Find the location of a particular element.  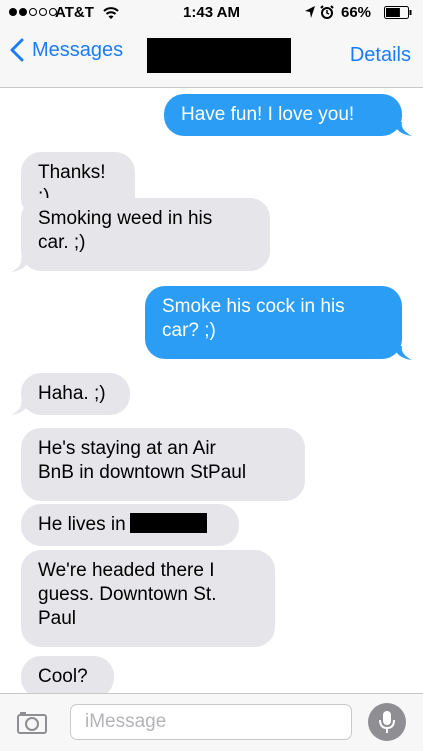

status-bar: AT&T 1:43 AM 66% is located at coordinates (211, 13).